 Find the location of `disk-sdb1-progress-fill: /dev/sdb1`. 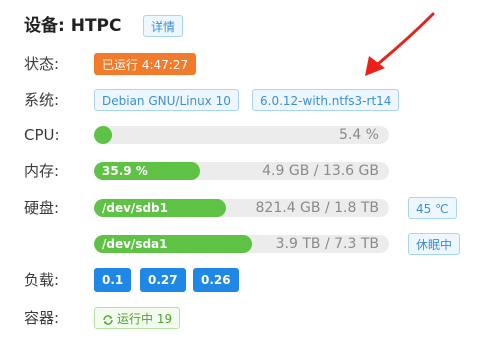

disk-sdb1-progress-fill: /dev/sdb1 is located at coordinates (160, 208).